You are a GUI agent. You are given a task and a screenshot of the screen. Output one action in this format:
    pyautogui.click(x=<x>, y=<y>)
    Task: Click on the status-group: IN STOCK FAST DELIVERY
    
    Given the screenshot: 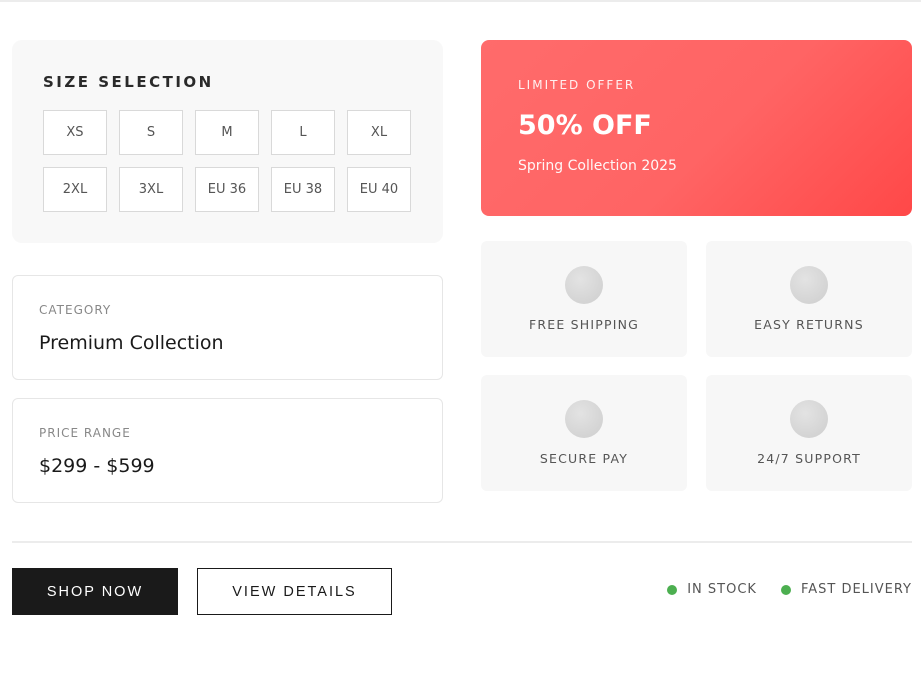 What is the action you would take?
    pyautogui.click(x=789, y=589)
    